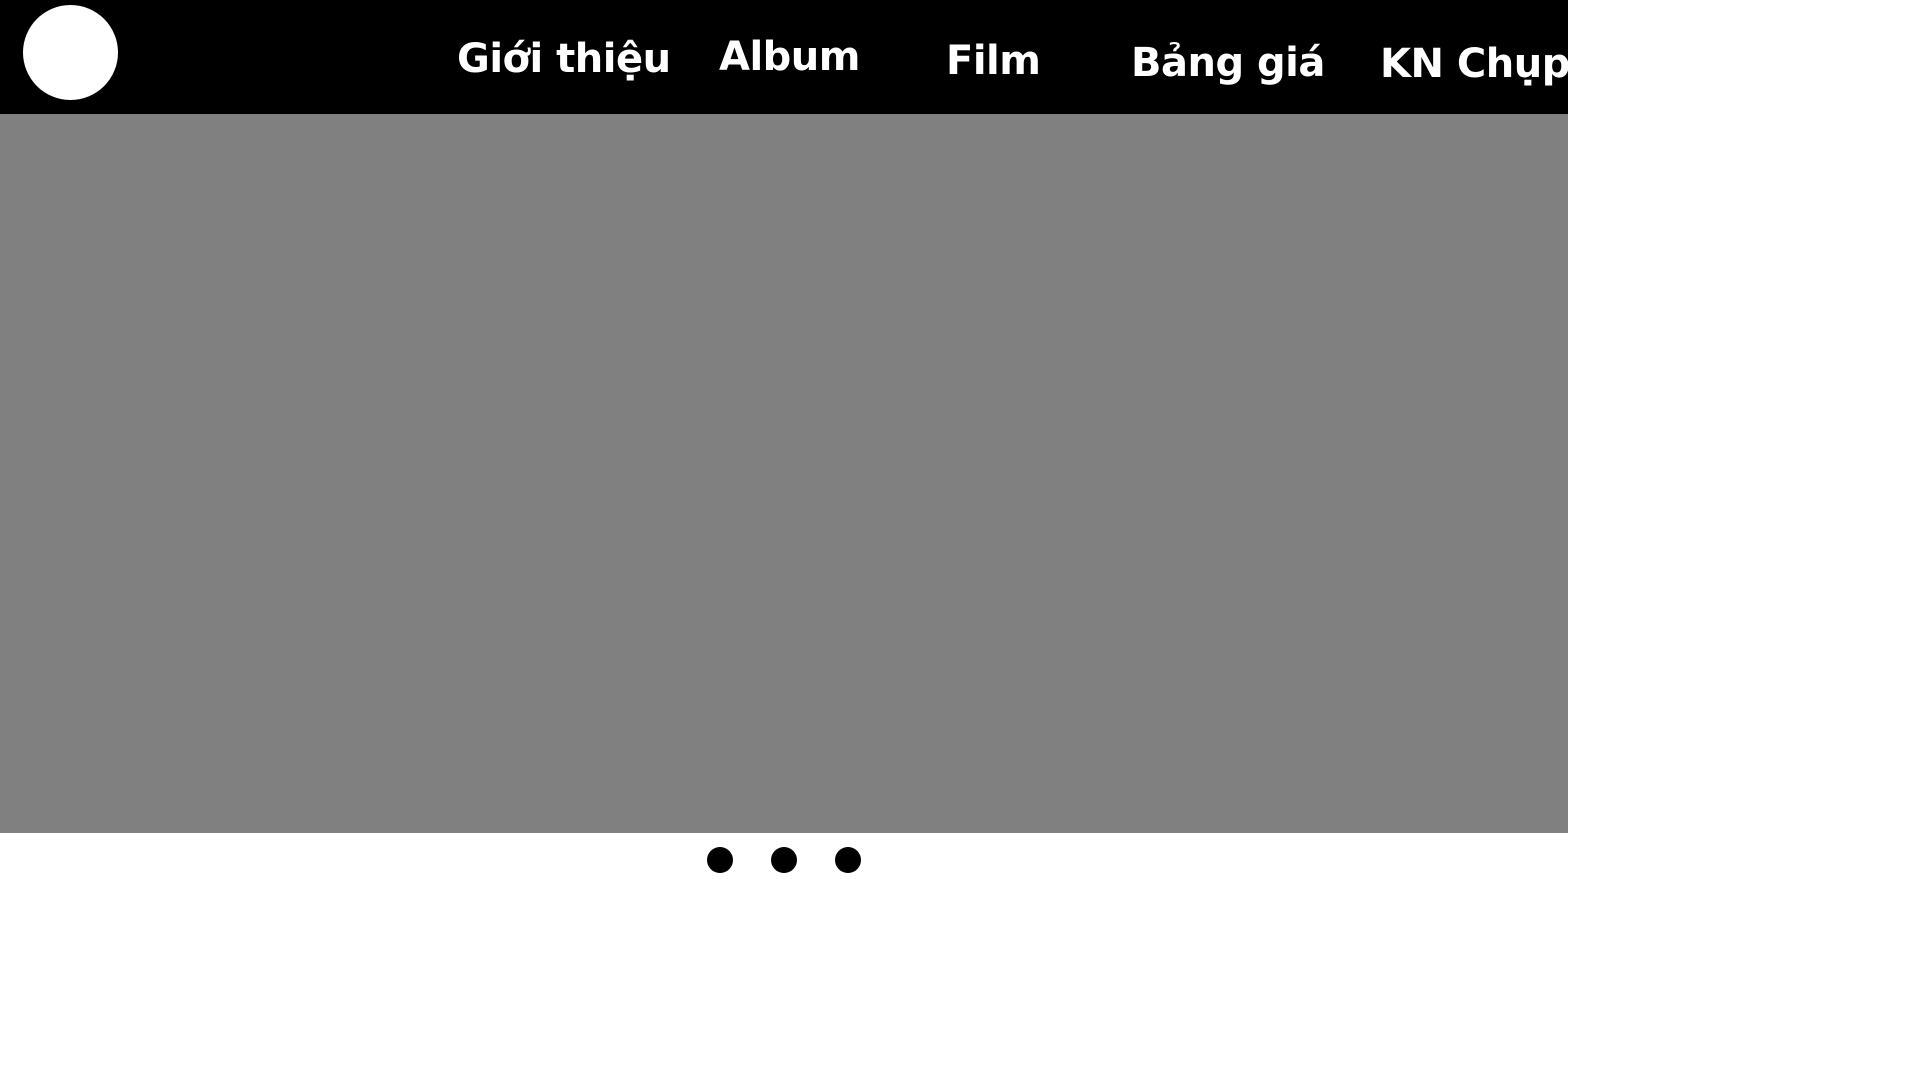  What do you see at coordinates (789, 57) in the screenshot?
I see `nav-item-album: Album` at bounding box center [789, 57].